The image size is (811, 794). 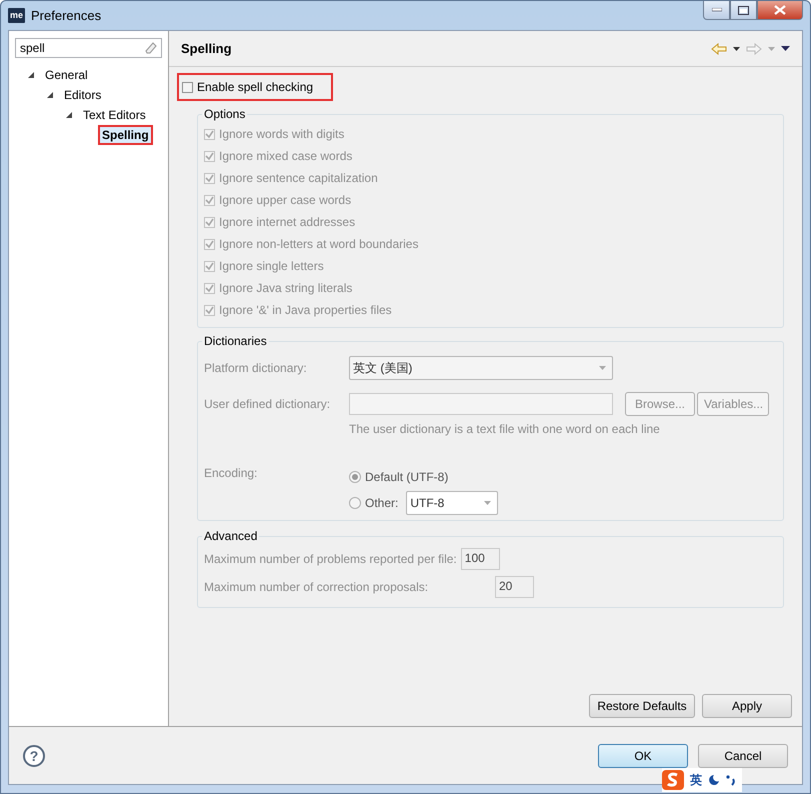 I want to click on ok-button: OK, so click(x=643, y=756).